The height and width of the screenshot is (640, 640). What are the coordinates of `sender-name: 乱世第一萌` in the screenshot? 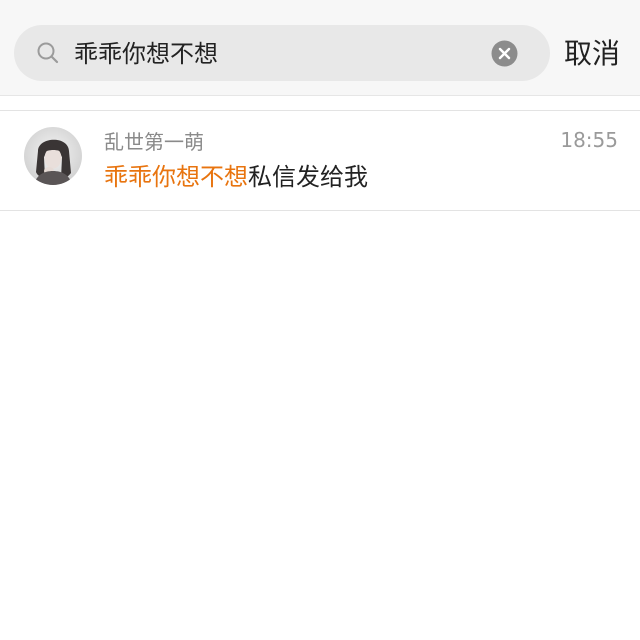 It's located at (154, 142).